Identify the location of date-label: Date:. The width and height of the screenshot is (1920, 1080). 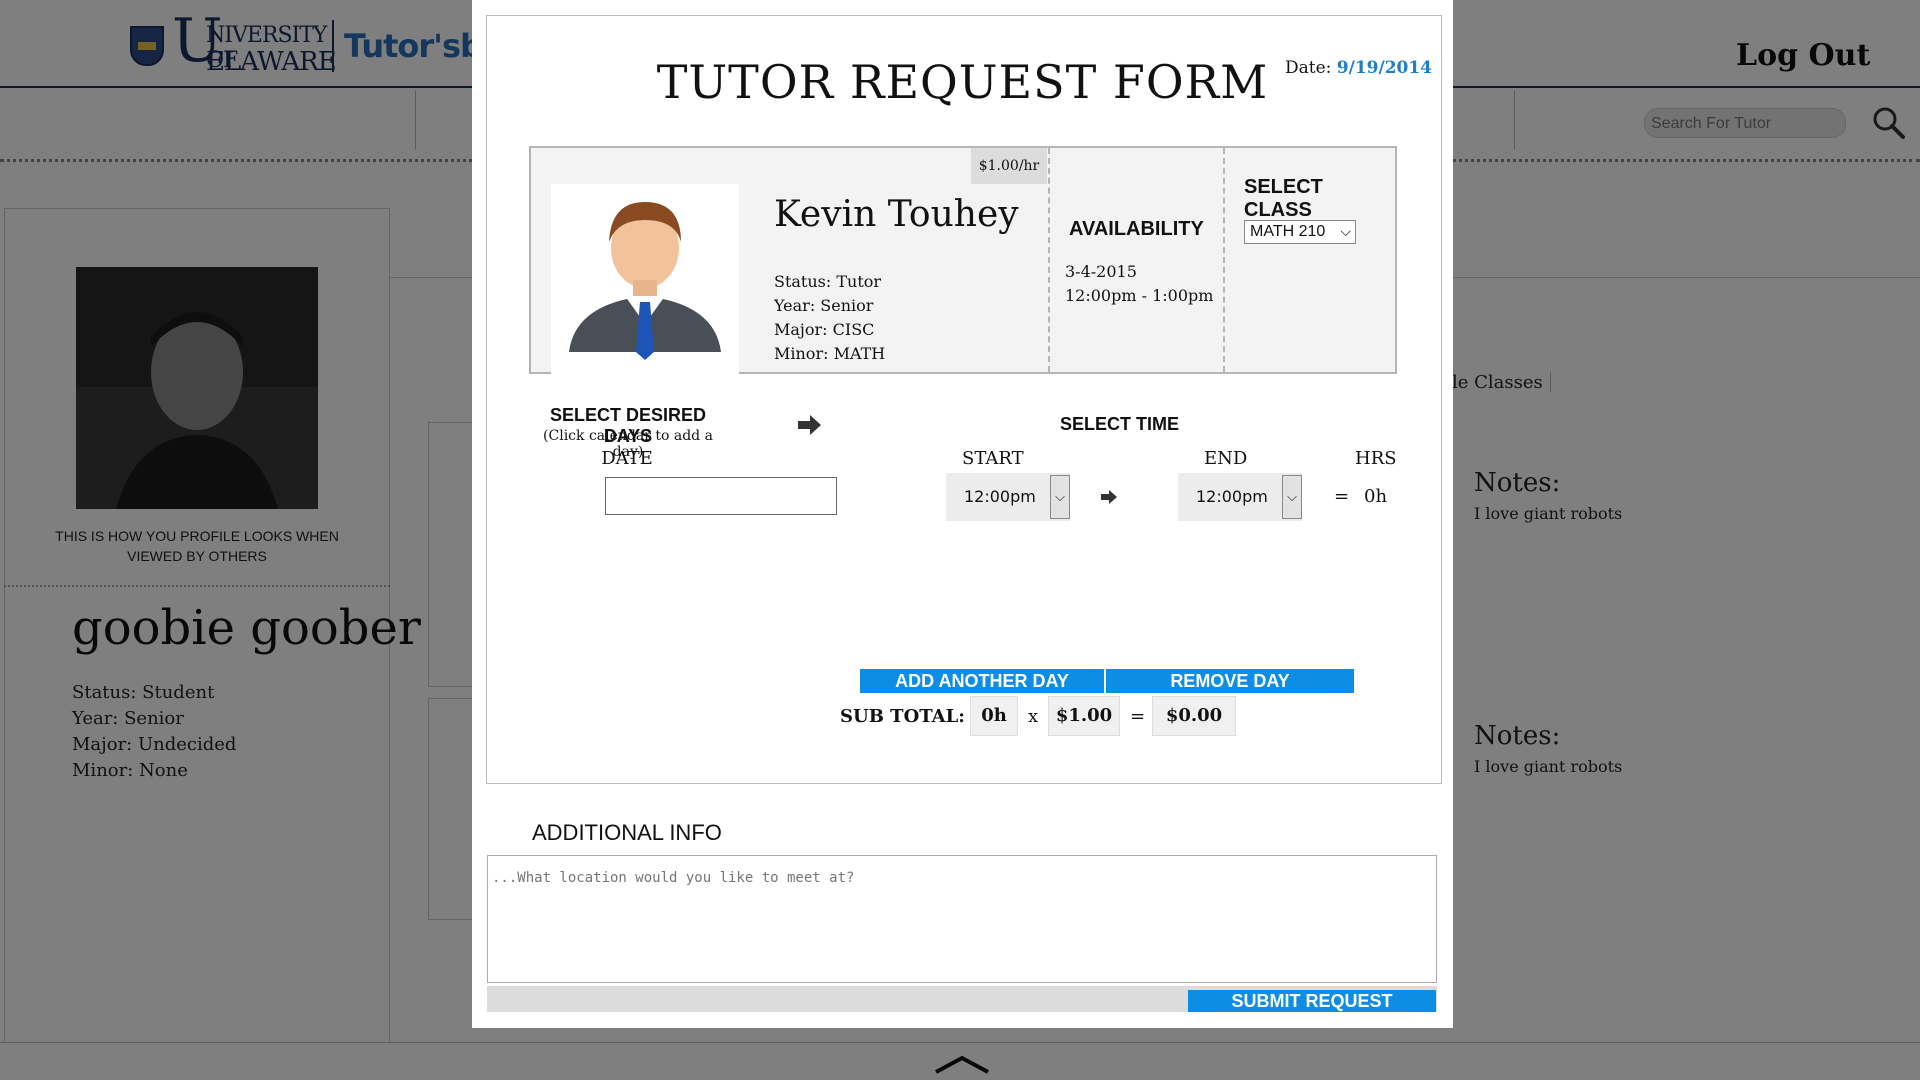
(1308, 68).